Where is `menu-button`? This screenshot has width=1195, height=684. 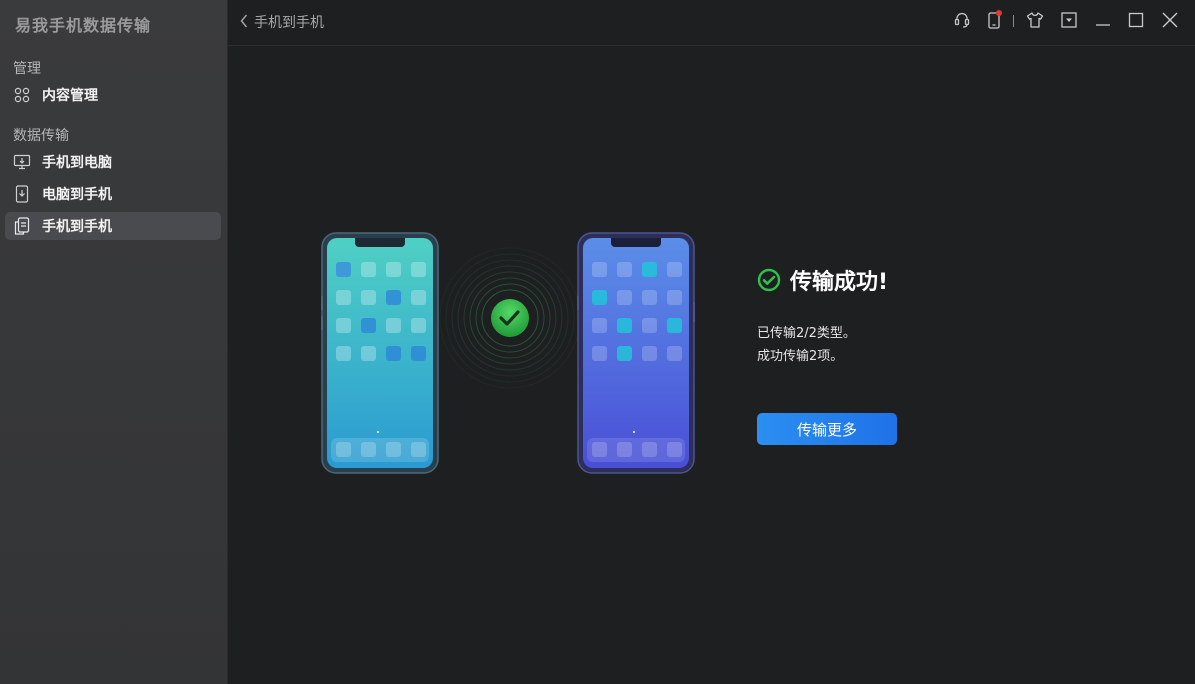
menu-button is located at coordinates (1069, 22).